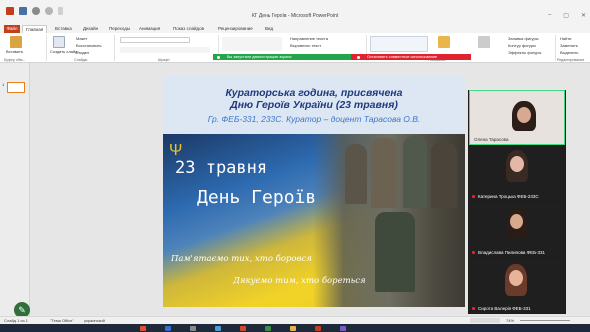  Describe the element at coordinates (569, 52) in the screenshot. I see `select-button: Выделить` at that location.